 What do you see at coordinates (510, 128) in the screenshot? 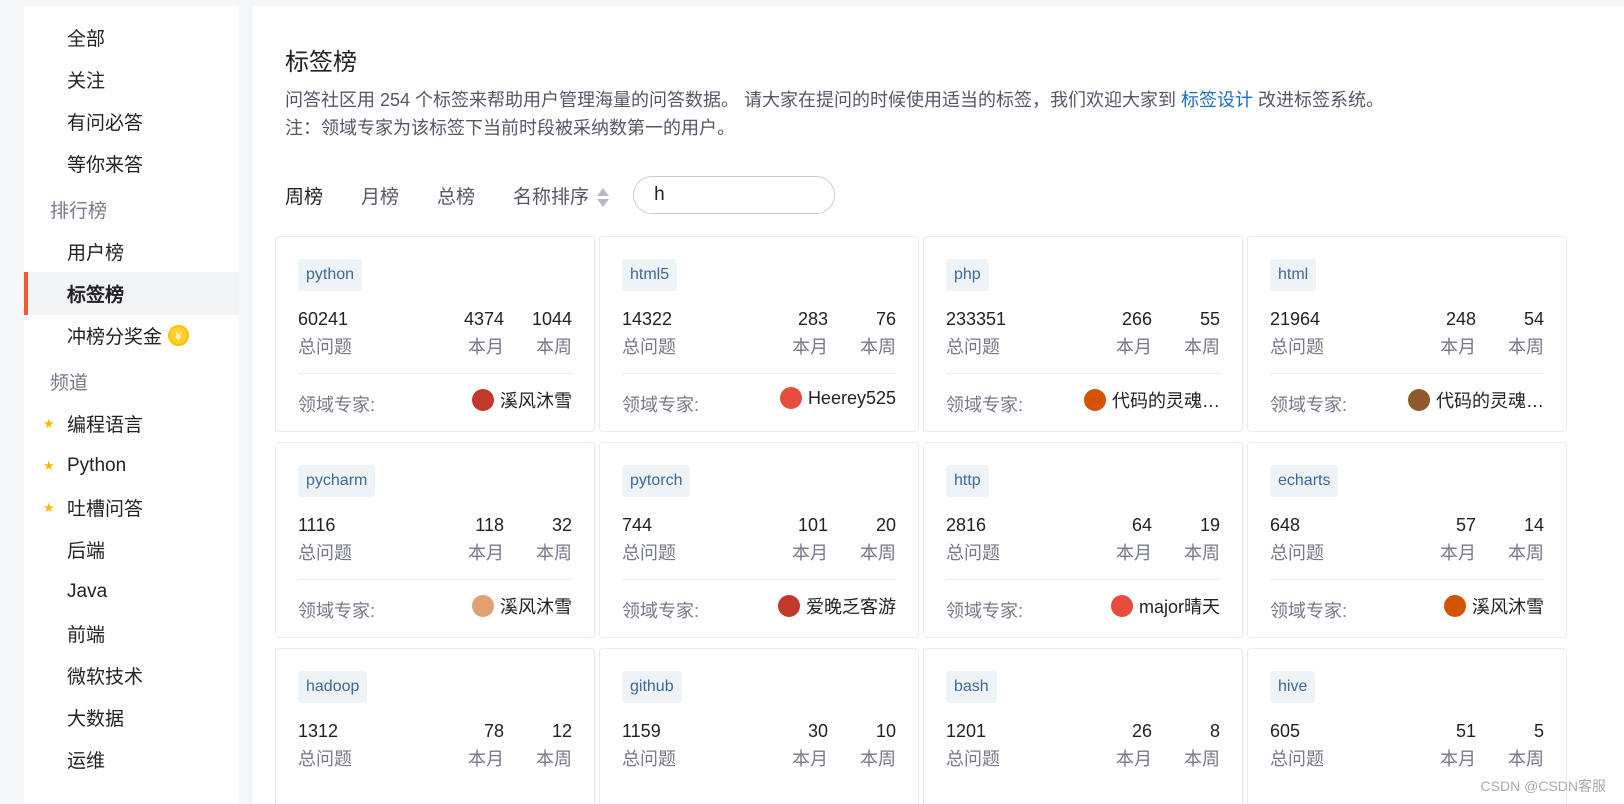
I see `description-note: 注：领域专家为该标签下当前时段被采纳数第一的用户。` at bounding box center [510, 128].